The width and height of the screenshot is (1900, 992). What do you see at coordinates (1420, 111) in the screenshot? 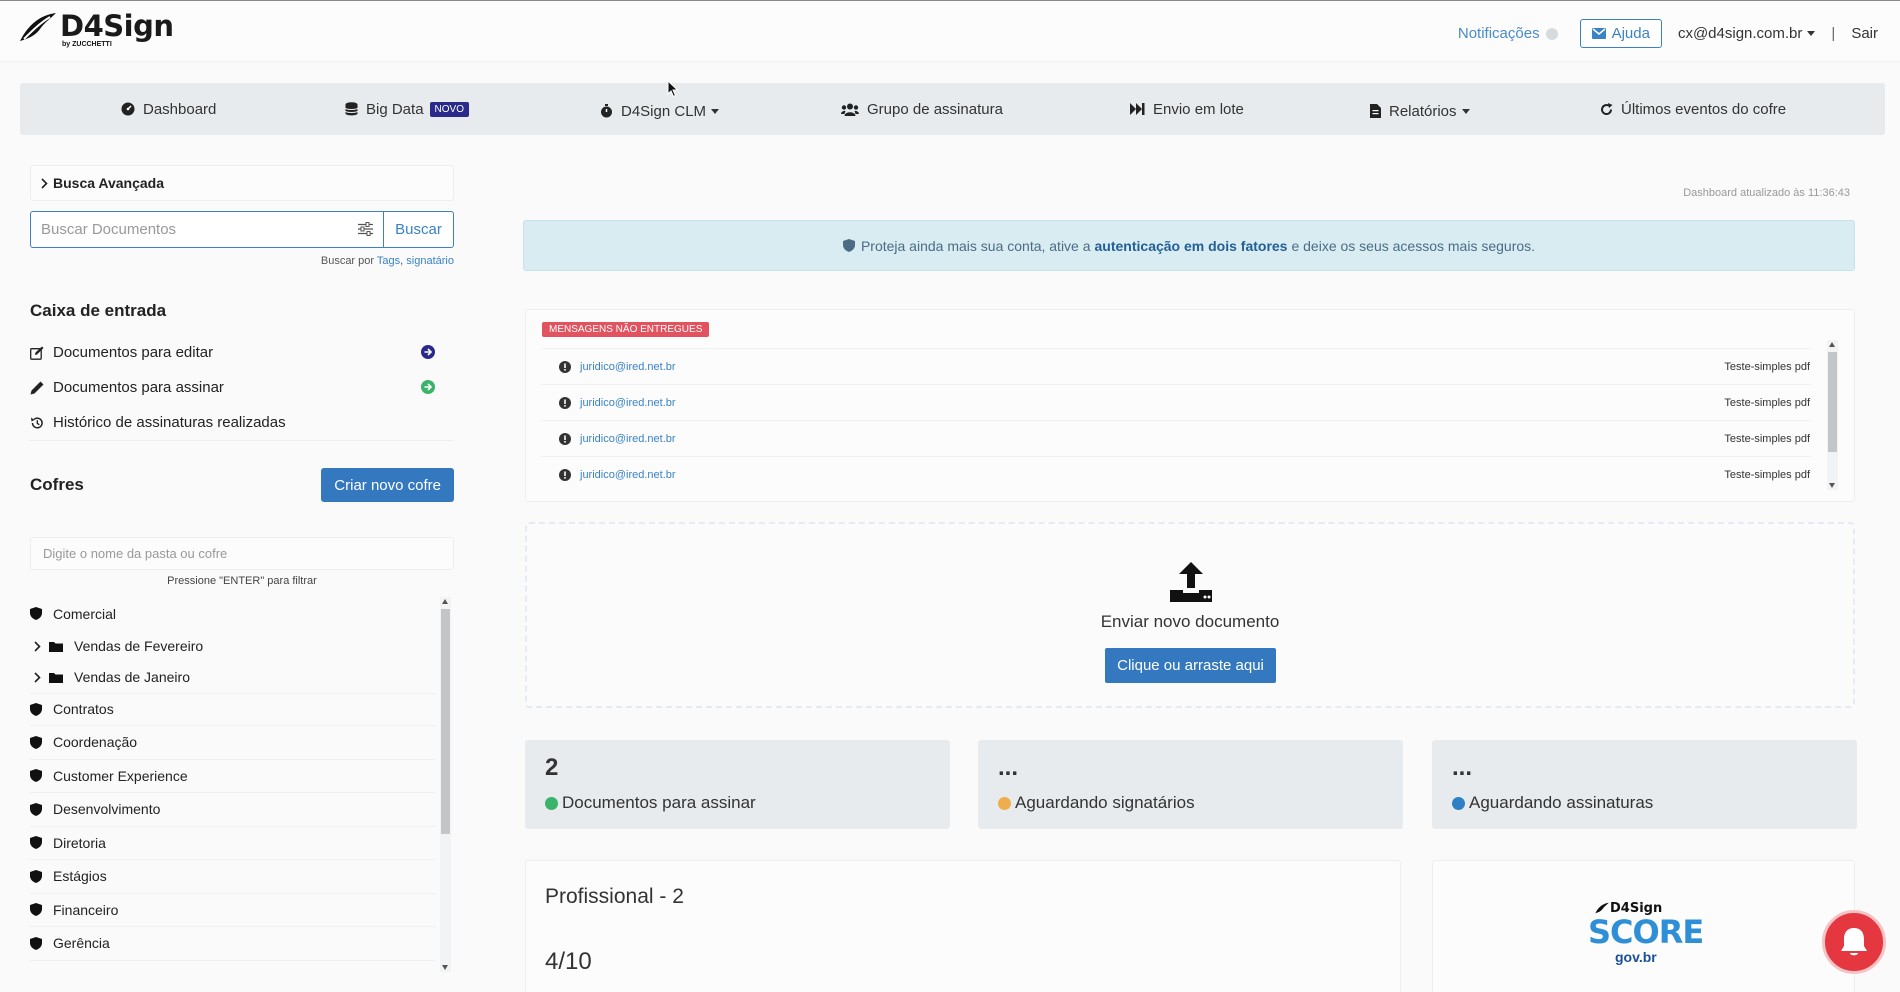
I see `nav-reports: Relatórios` at bounding box center [1420, 111].